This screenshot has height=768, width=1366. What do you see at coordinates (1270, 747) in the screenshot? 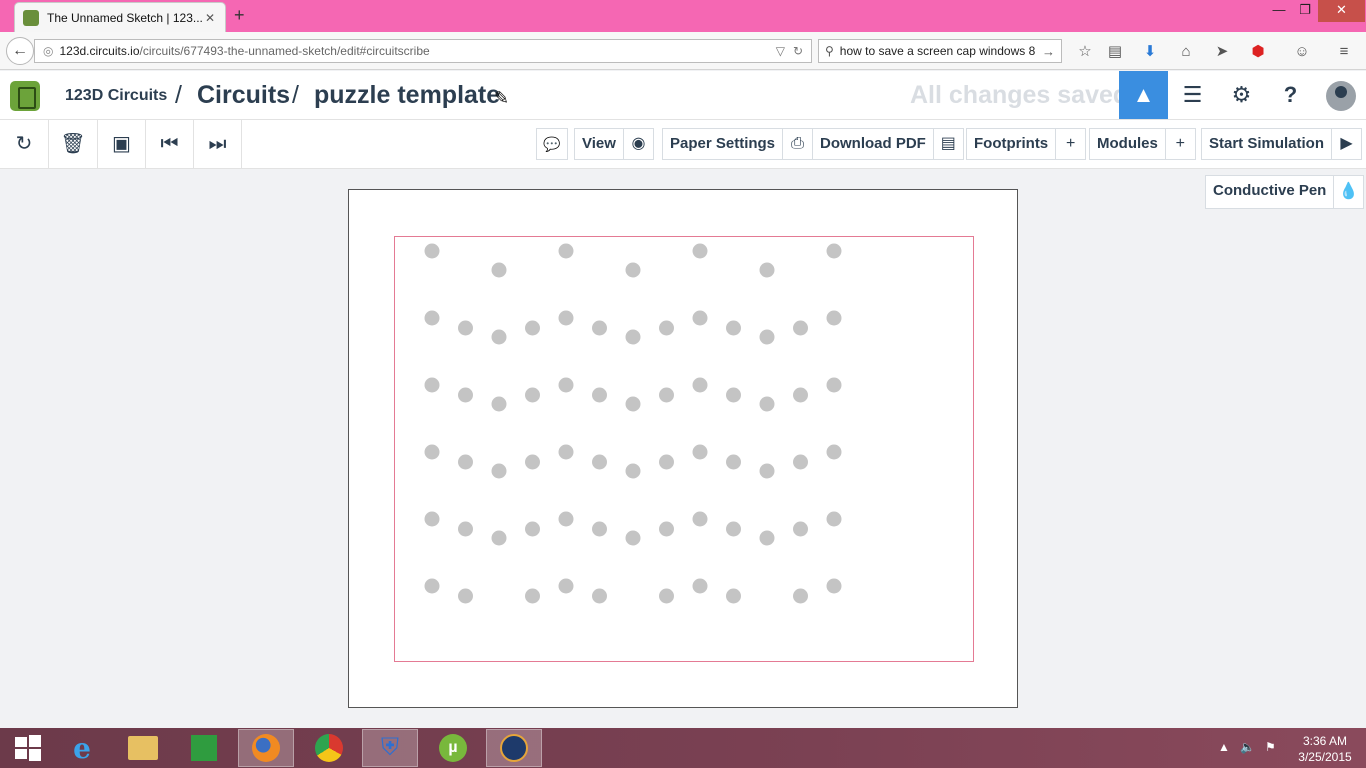
I see `flag-icon: ⚑` at bounding box center [1270, 747].